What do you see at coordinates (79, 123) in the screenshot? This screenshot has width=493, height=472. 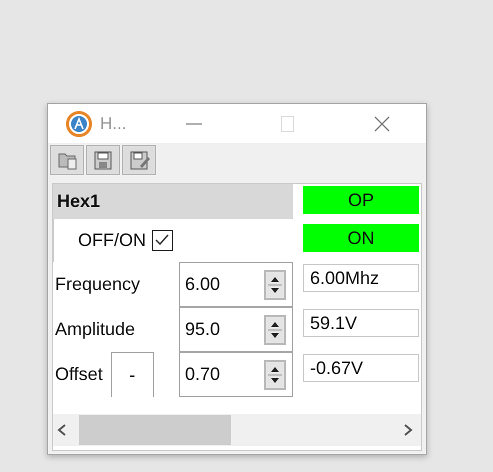 I see `app-icon` at bounding box center [79, 123].